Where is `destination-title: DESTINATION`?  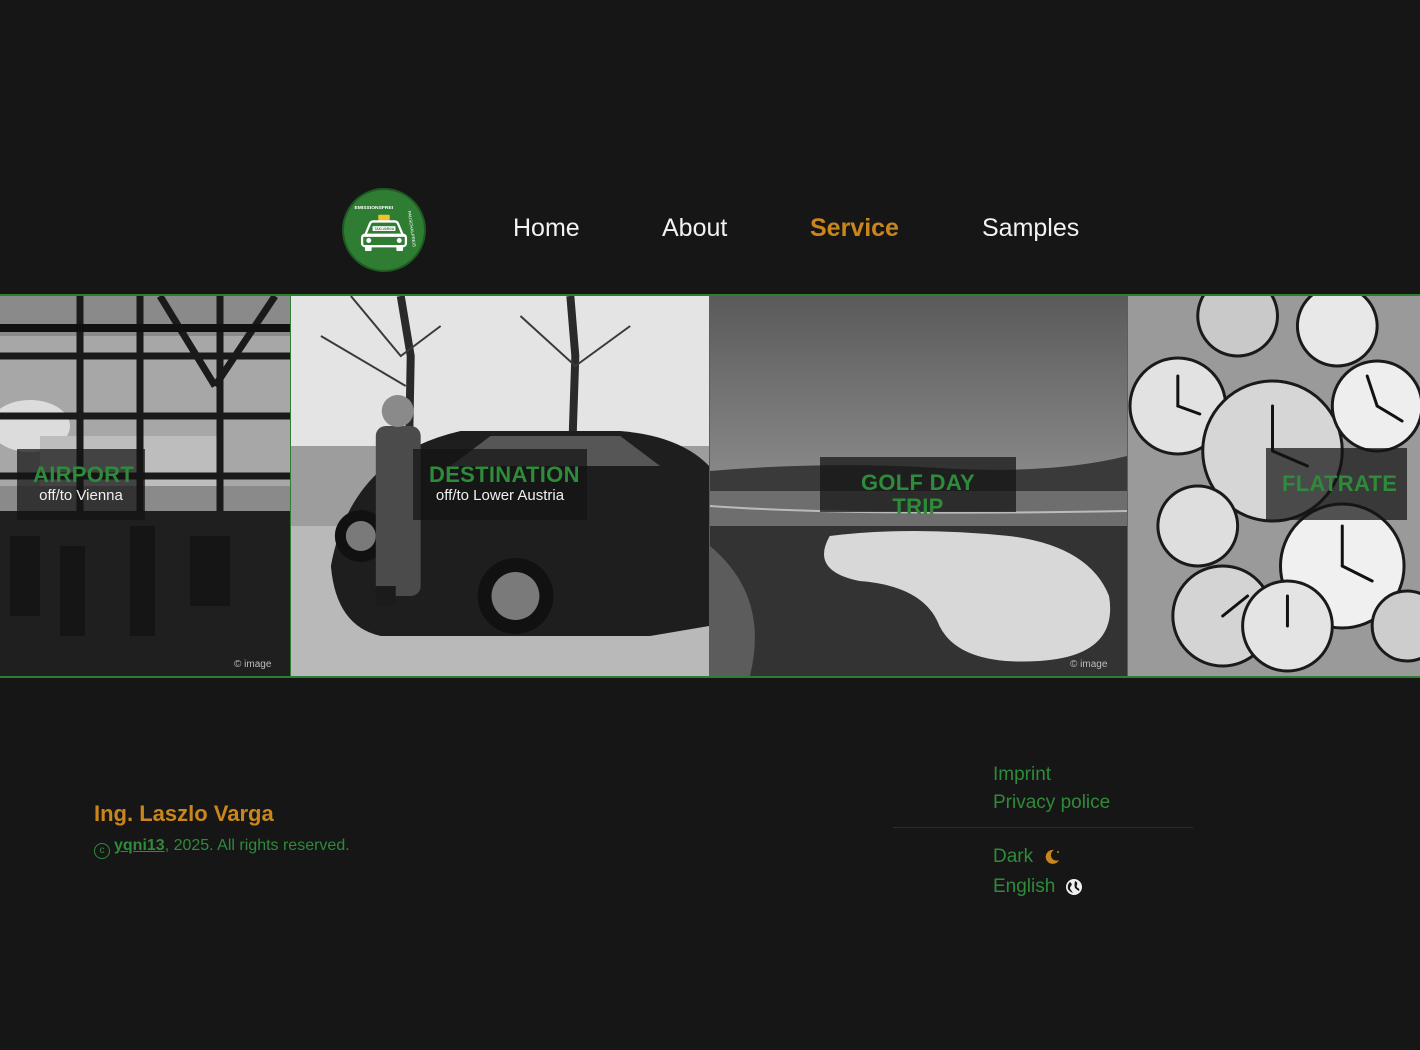
destination-title: DESTINATION is located at coordinates (504, 474).